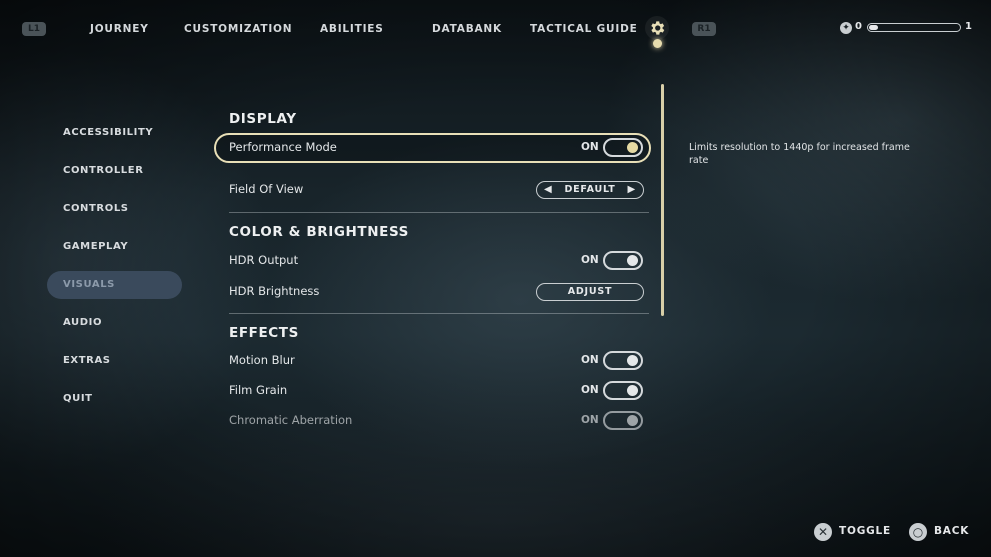 The height and width of the screenshot is (557, 991). I want to click on gear-icon, so click(657, 28).